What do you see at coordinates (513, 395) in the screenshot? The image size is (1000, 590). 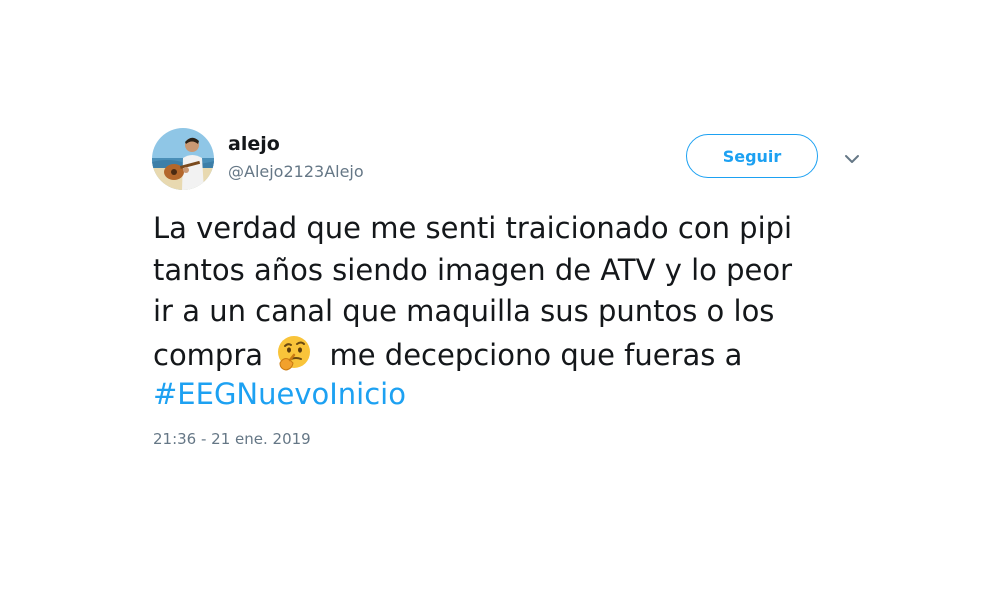 I see `tweet-line-5: #EEGNuevoInicio` at bounding box center [513, 395].